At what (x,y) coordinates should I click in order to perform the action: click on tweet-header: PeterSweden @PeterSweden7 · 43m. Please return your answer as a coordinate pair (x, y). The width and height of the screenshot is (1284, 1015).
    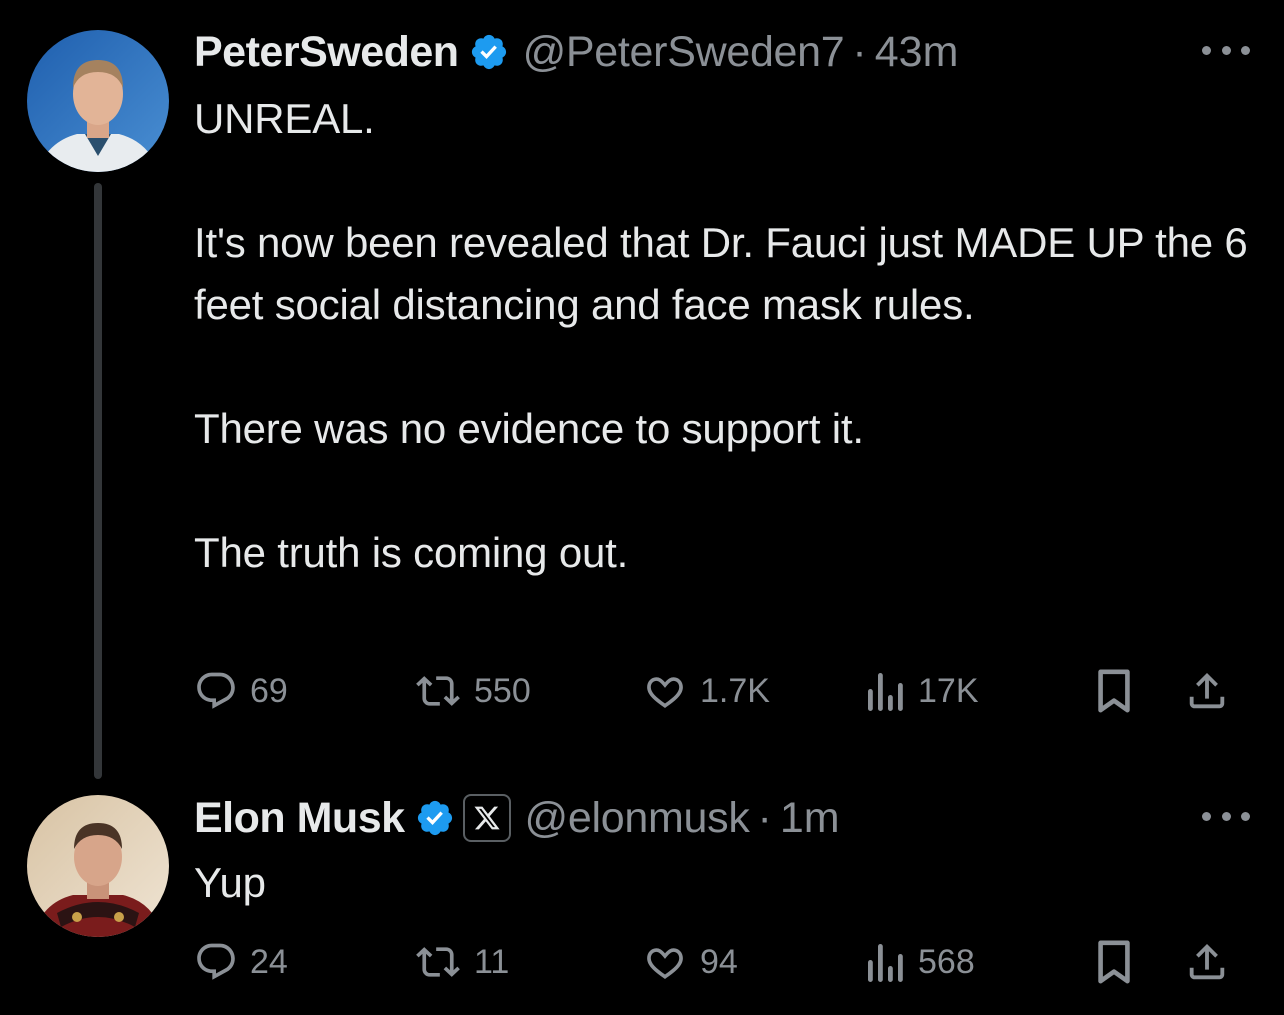
    Looking at the image, I should click on (576, 52).